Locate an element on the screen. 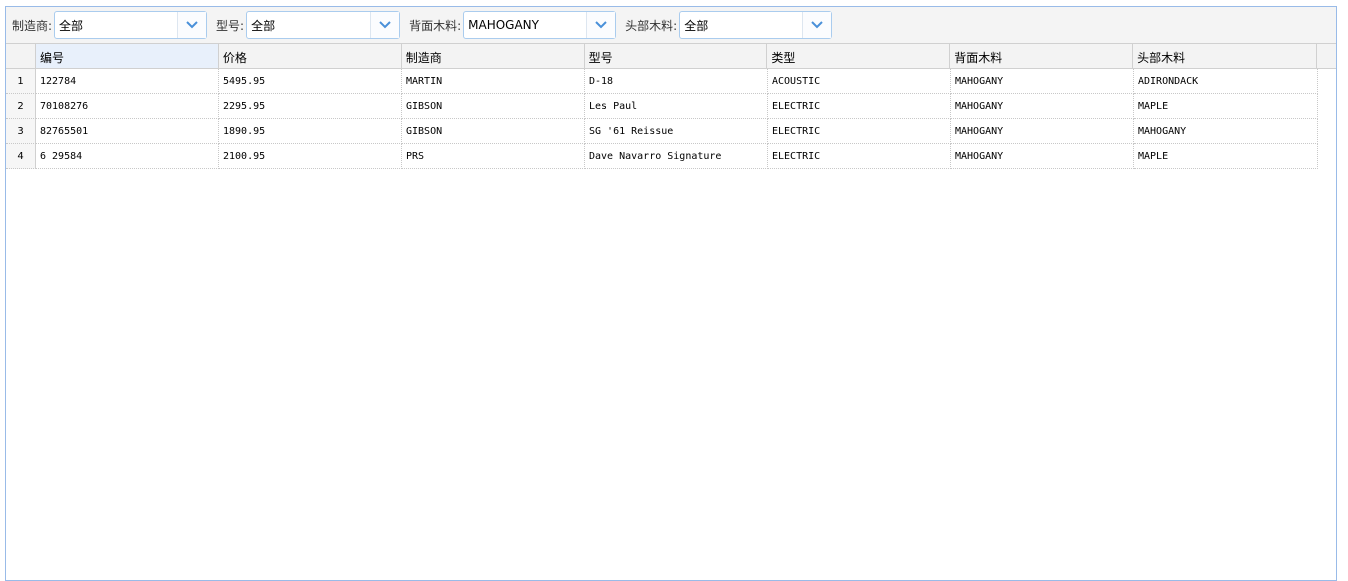 The image size is (1348, 581). cell-model: Les Paul is located at coordinates (676, 106).